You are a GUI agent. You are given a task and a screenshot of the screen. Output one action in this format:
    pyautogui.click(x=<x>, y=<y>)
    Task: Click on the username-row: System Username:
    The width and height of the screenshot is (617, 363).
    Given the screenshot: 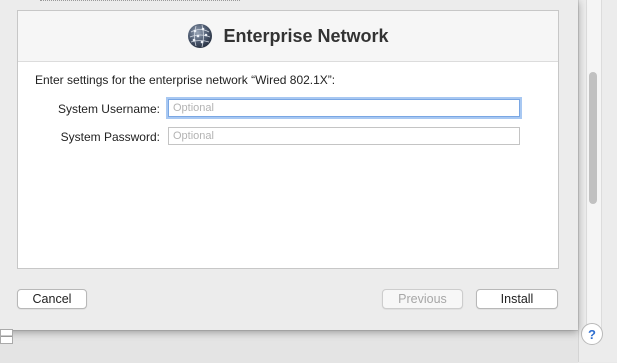 What is the action you would take?
    pyautogui.click(x=288, y=109)
    